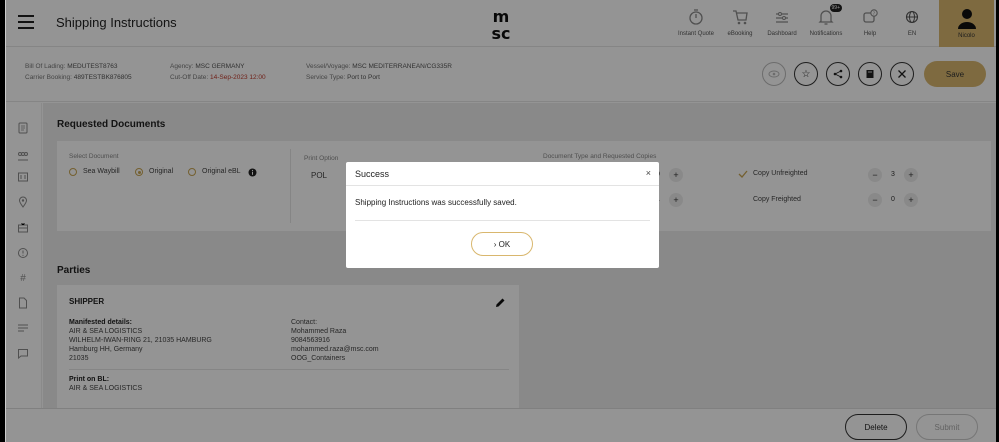 This screenshot has width=999, height=442. I want to click on ok-button: › OK, so click(502, 244).